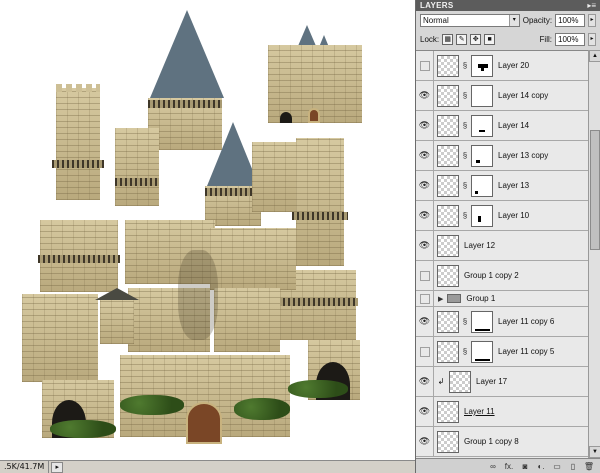 The width and height of the screenshot is (600, 473). I want to click on trash-icon: 🗑, so click(589, 466).